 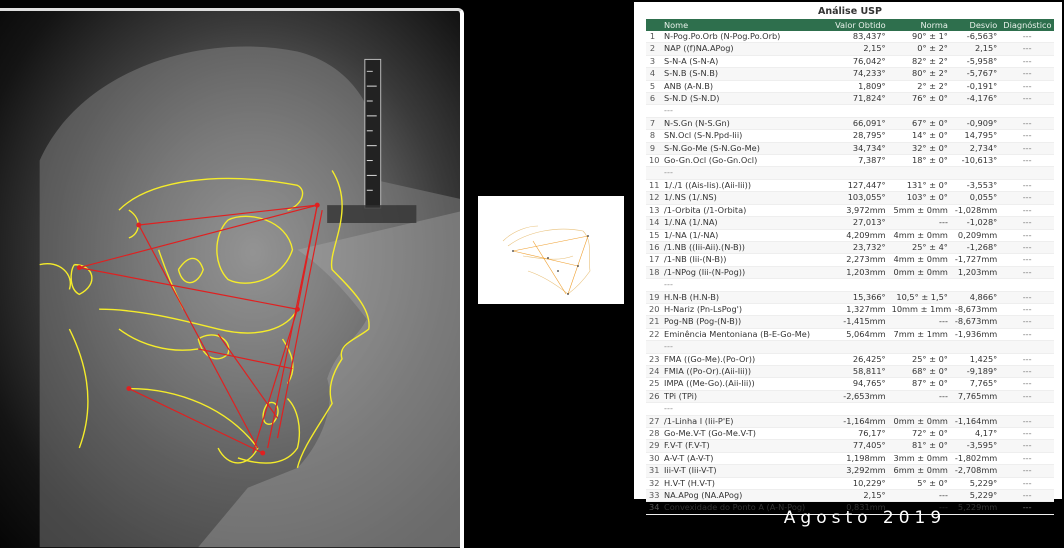 I want to click on row-desvio: -1,727mm, so click(x=975, y=260).